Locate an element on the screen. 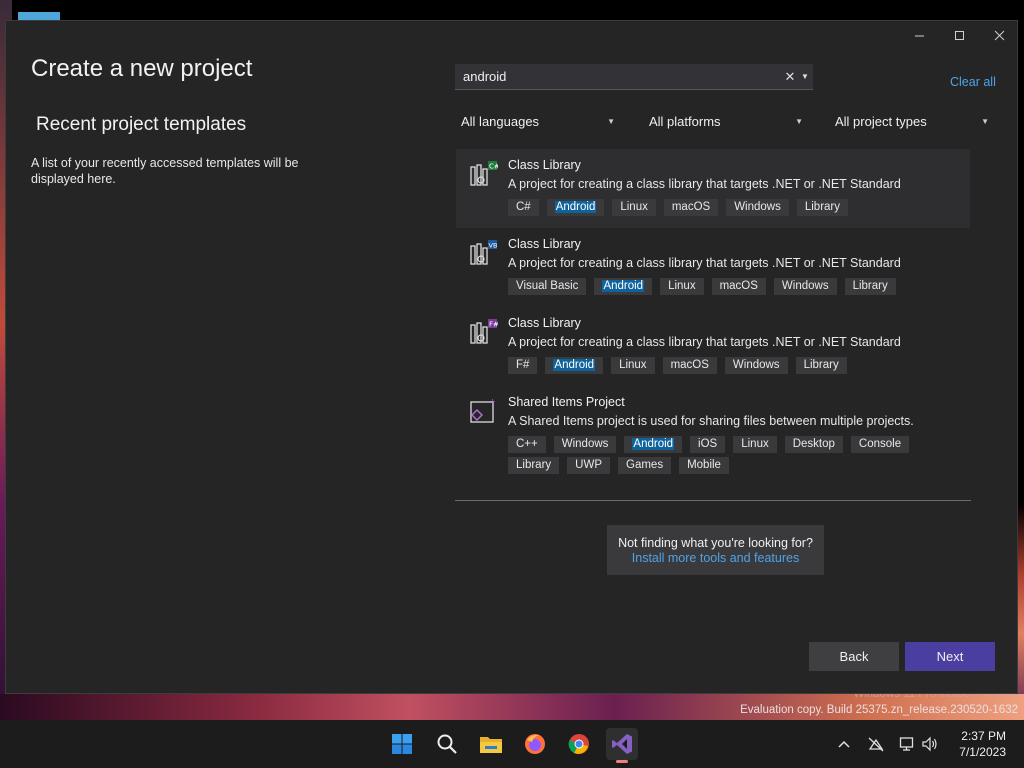 The height and width of the screenshot is (768, 1024). back-button: Back is located at coordinates (854, 656).